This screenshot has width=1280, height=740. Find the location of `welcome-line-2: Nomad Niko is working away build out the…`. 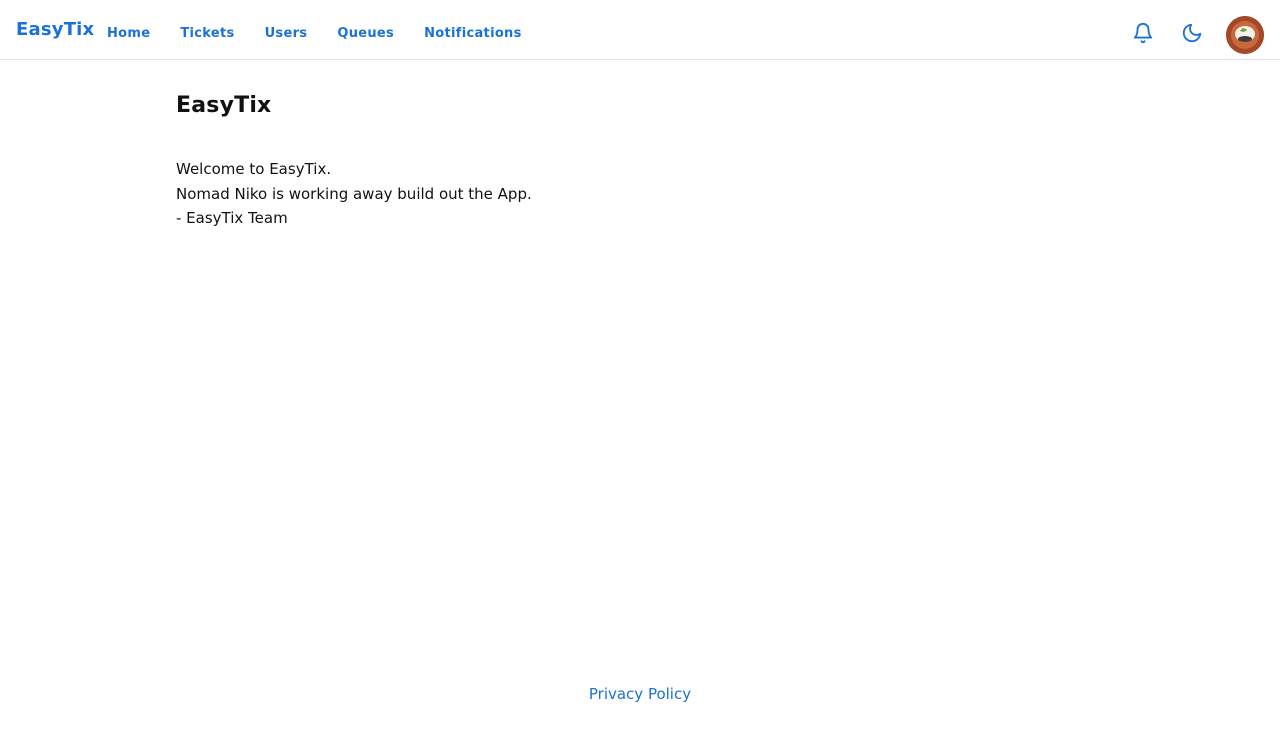

welcome-line-2: Nomad Niko is working away build out the… is located at coordinates (354, 193).